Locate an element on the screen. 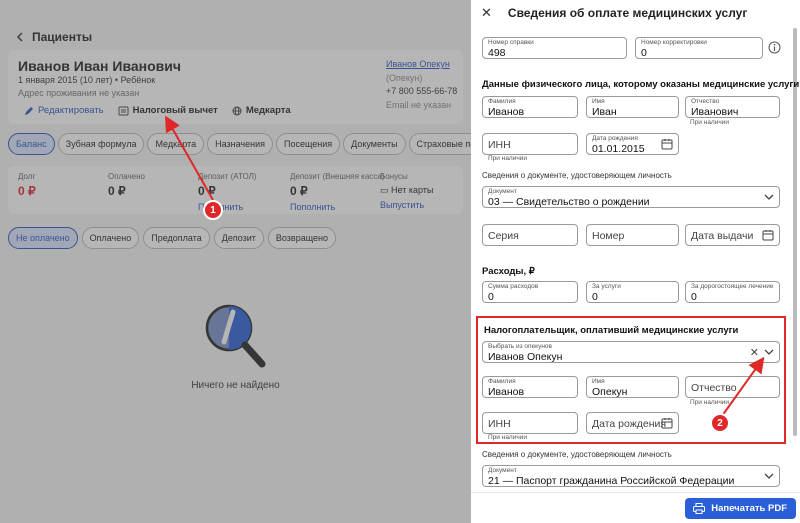  print-pdf-button: Напечатать PDF is located at coordinates (740, 508).